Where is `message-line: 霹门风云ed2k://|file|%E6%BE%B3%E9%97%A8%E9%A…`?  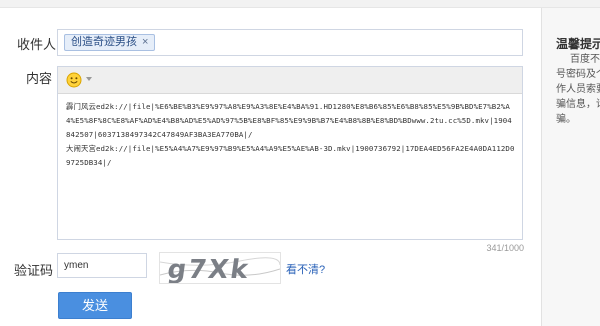 message-line: 霹门风云ed2k://|file|%E6%BE%B3%E9%97%A8%E9%A… is located at coordinates (289, 120).